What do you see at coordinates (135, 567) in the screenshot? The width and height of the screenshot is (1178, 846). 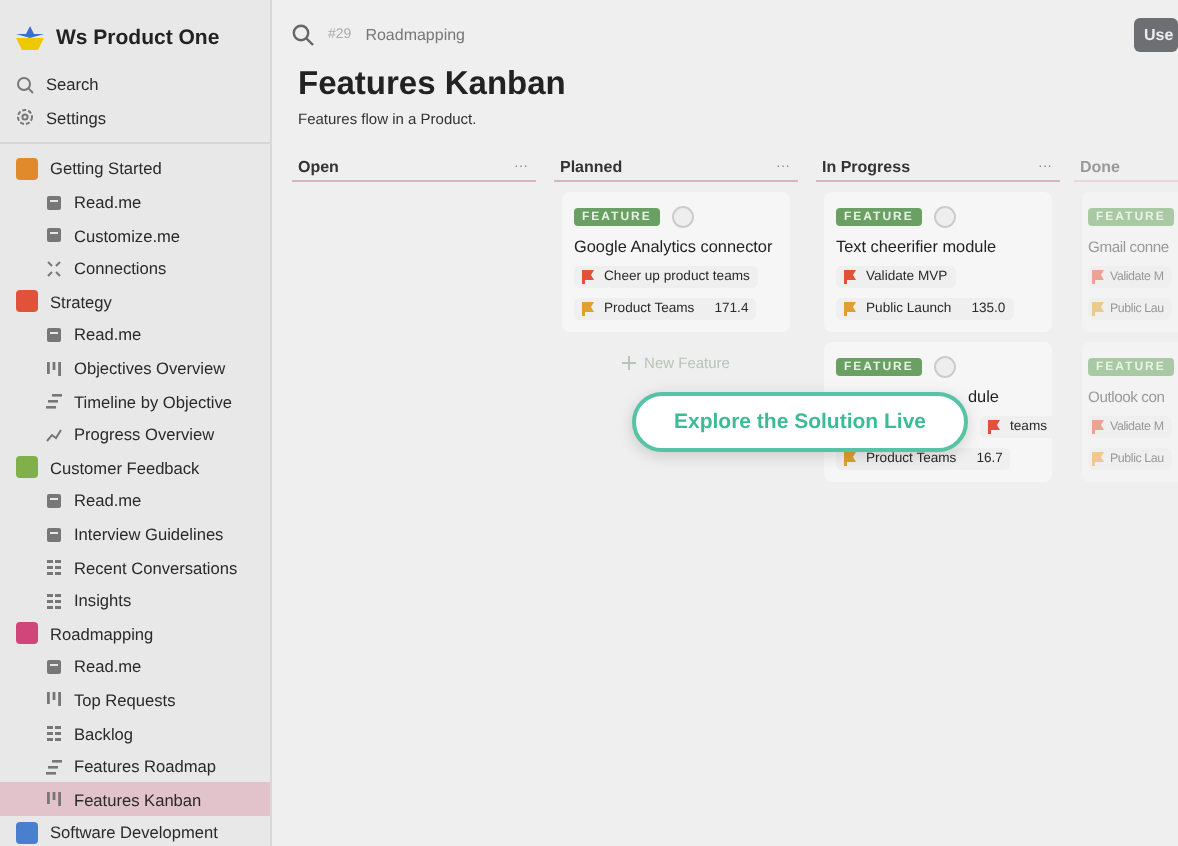 I see `sidebar-item: Recent Conversations` at bounding box center [135, 567].